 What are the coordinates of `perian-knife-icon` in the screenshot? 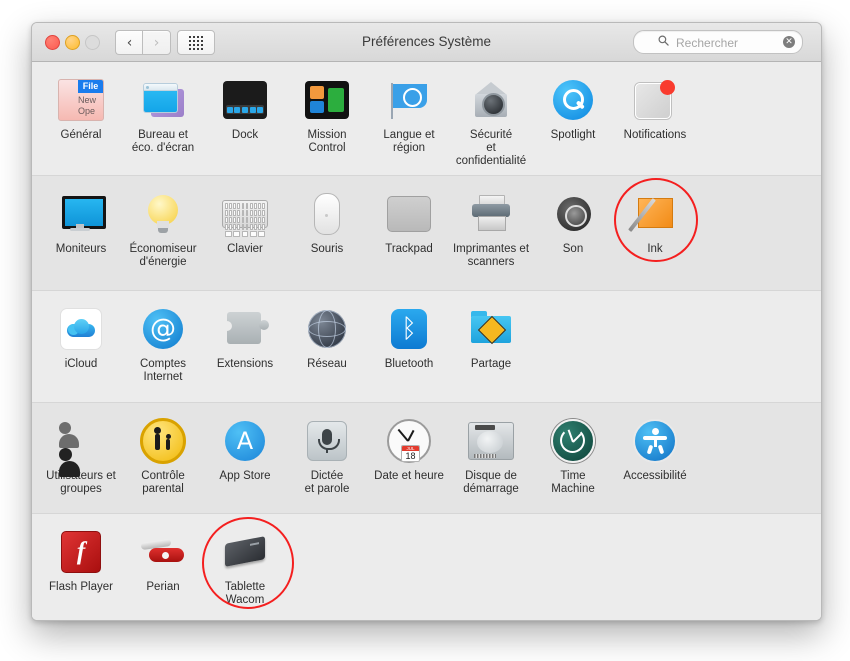 It's located at (163, 552).